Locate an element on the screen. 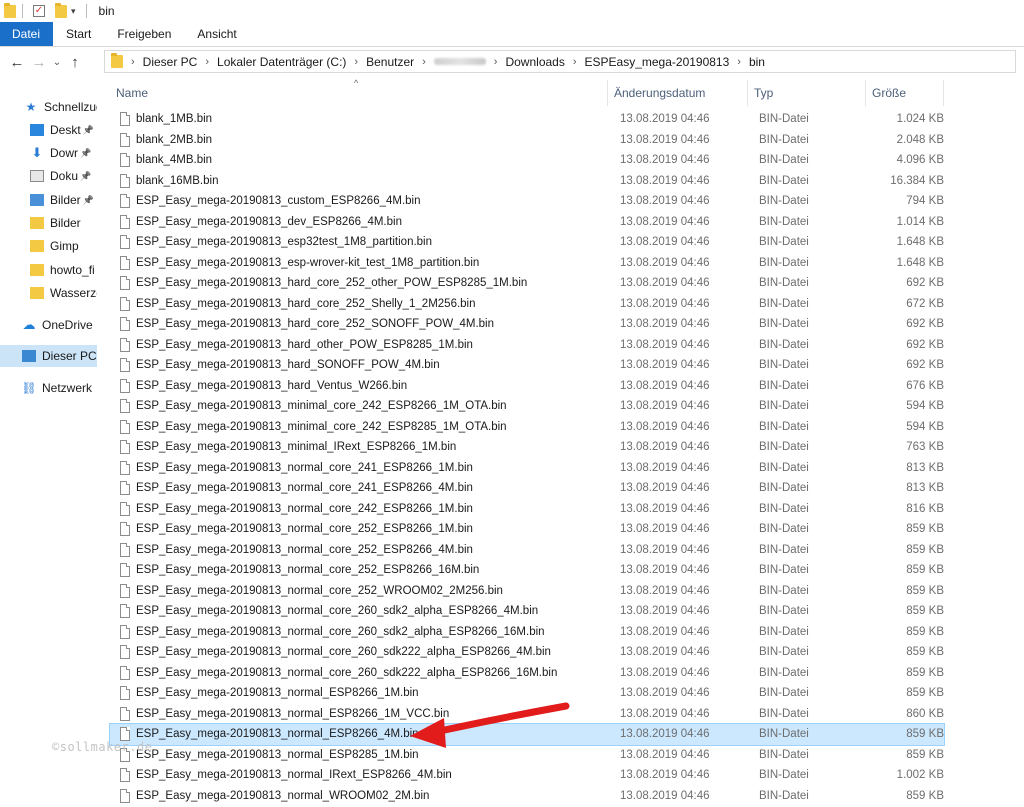  sidebar-item-doku: Doku 📌 is located at coordinates (48, 176).